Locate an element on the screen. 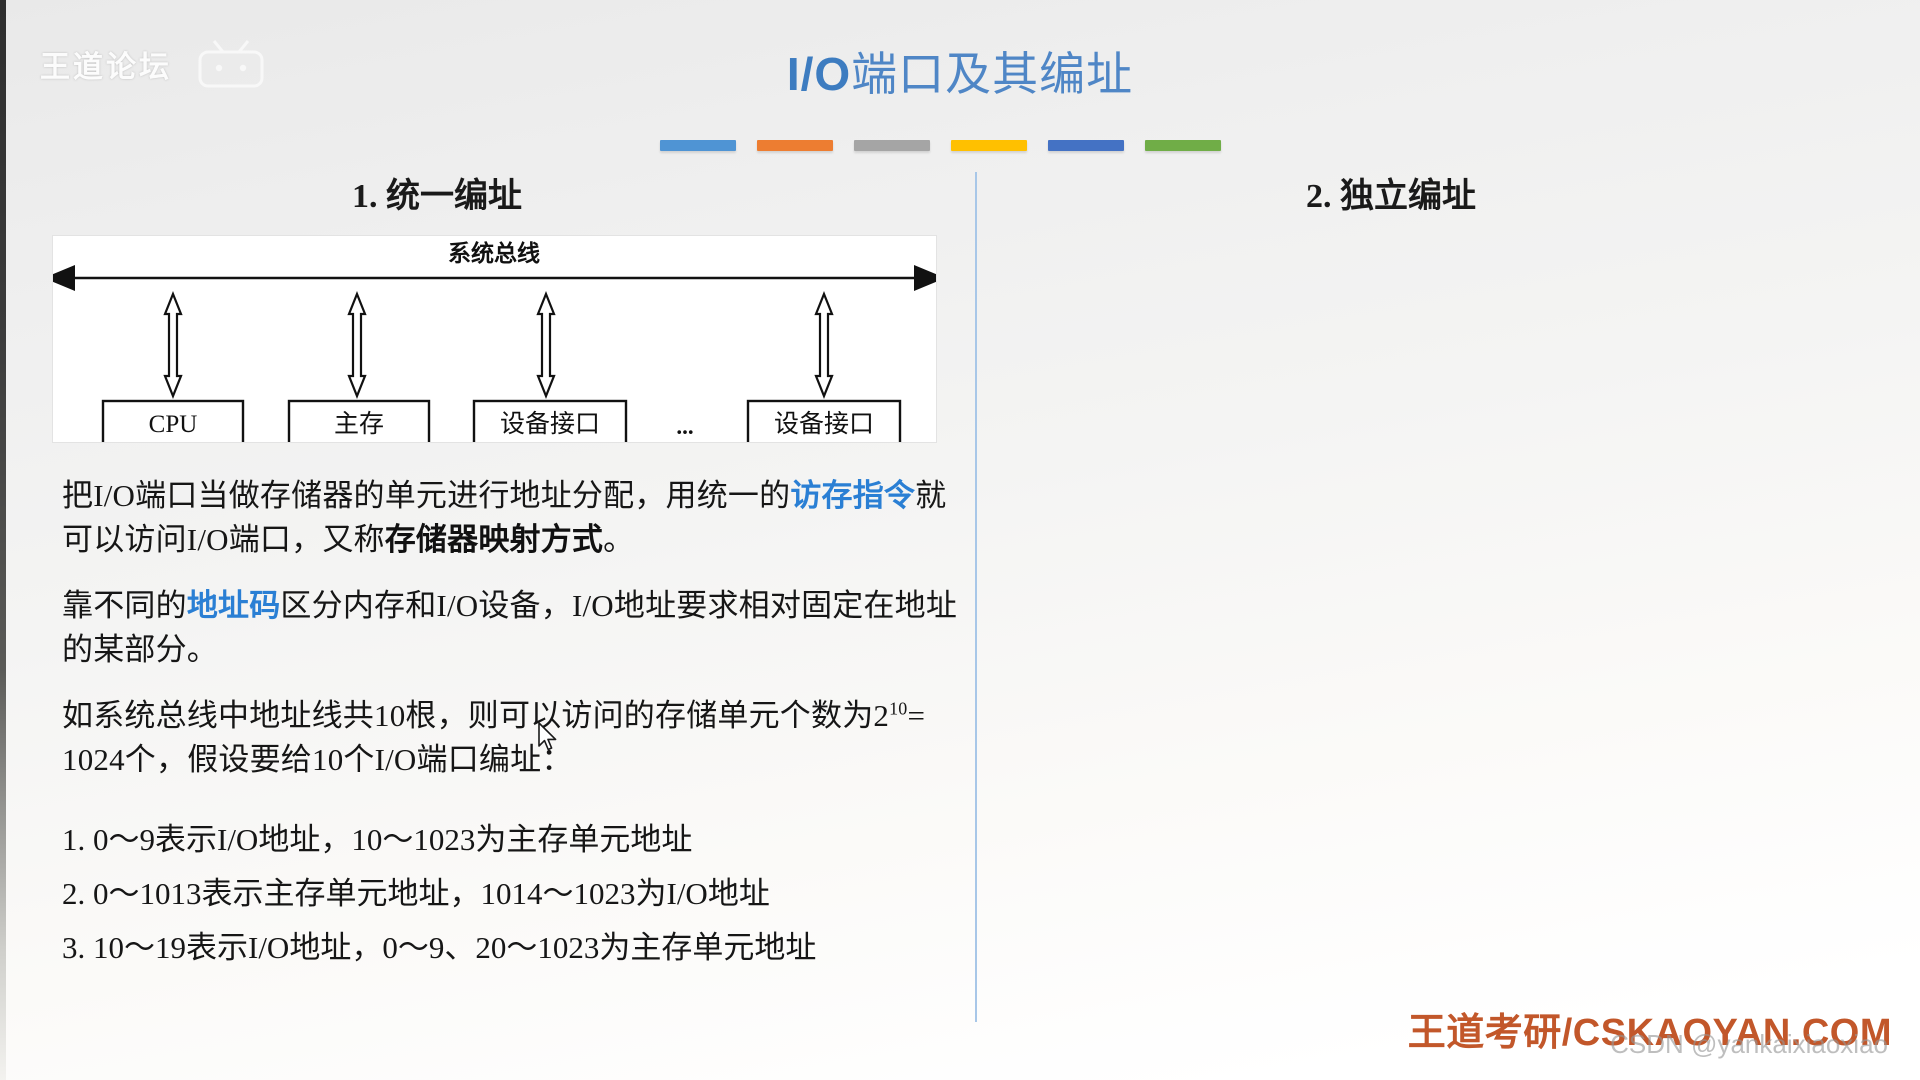 The width and height of the screenshot is (1920, 1080). left-edge-strip is located at coordinates (3, 540).